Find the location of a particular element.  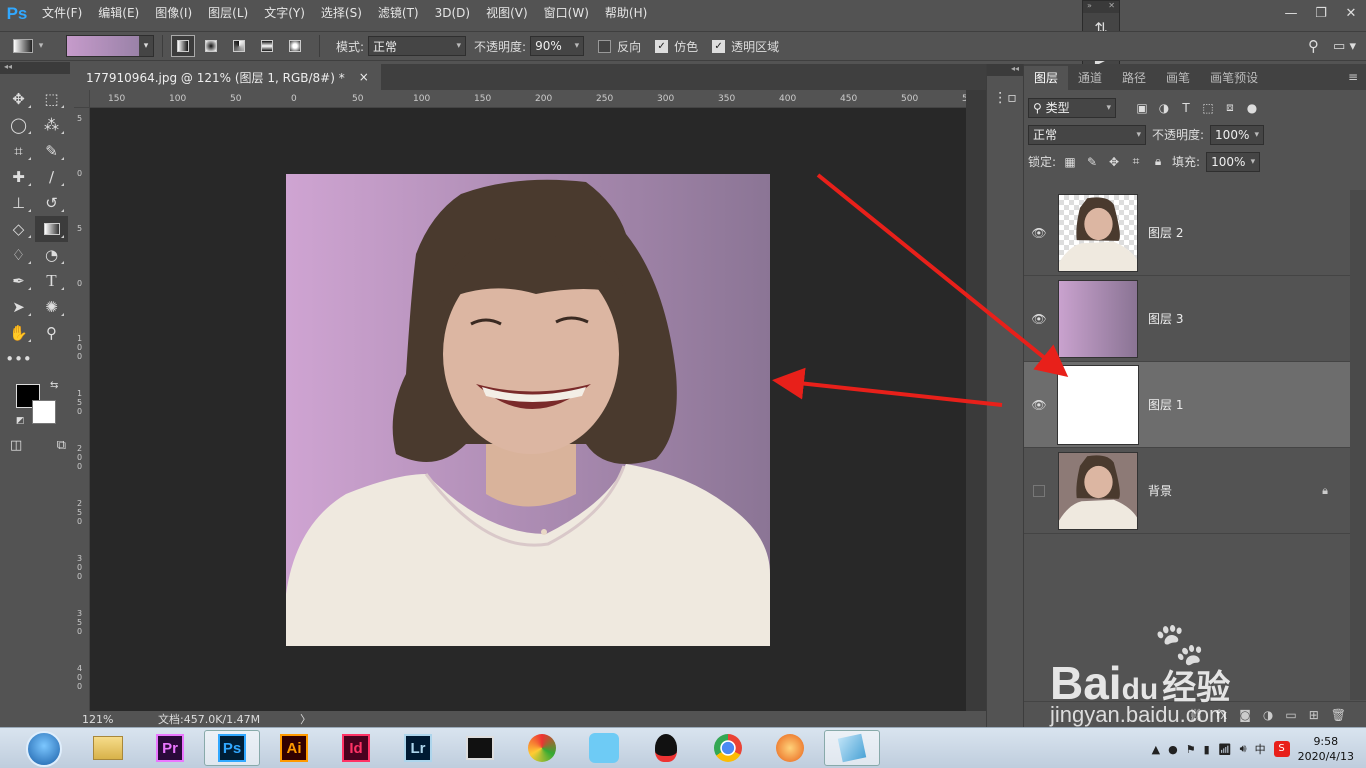

pen-tool-icon: ✒ is located at coordinates (18, 281).